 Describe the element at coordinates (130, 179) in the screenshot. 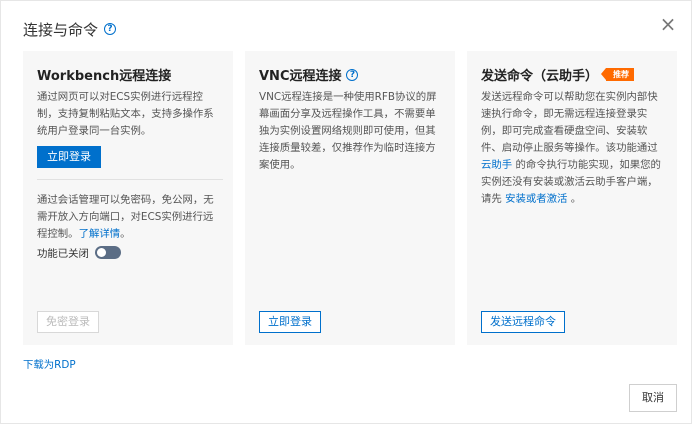

I see `workbench-divider` at that location.